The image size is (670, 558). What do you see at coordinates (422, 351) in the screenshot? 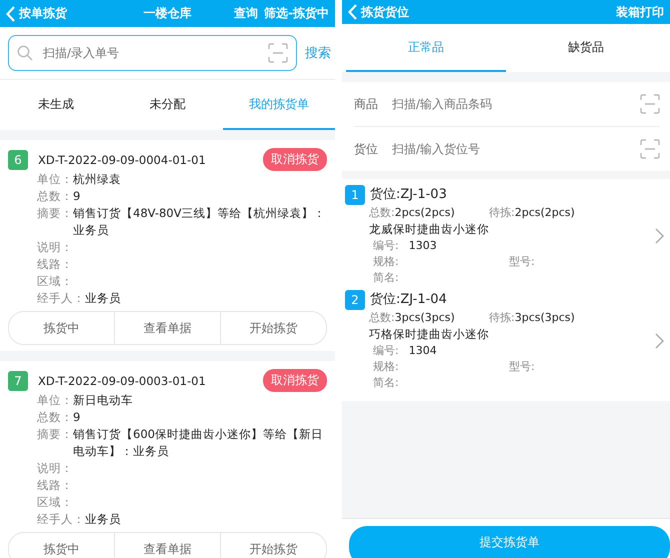
I see `field-value: 1304` at bounding box center [422, 351].